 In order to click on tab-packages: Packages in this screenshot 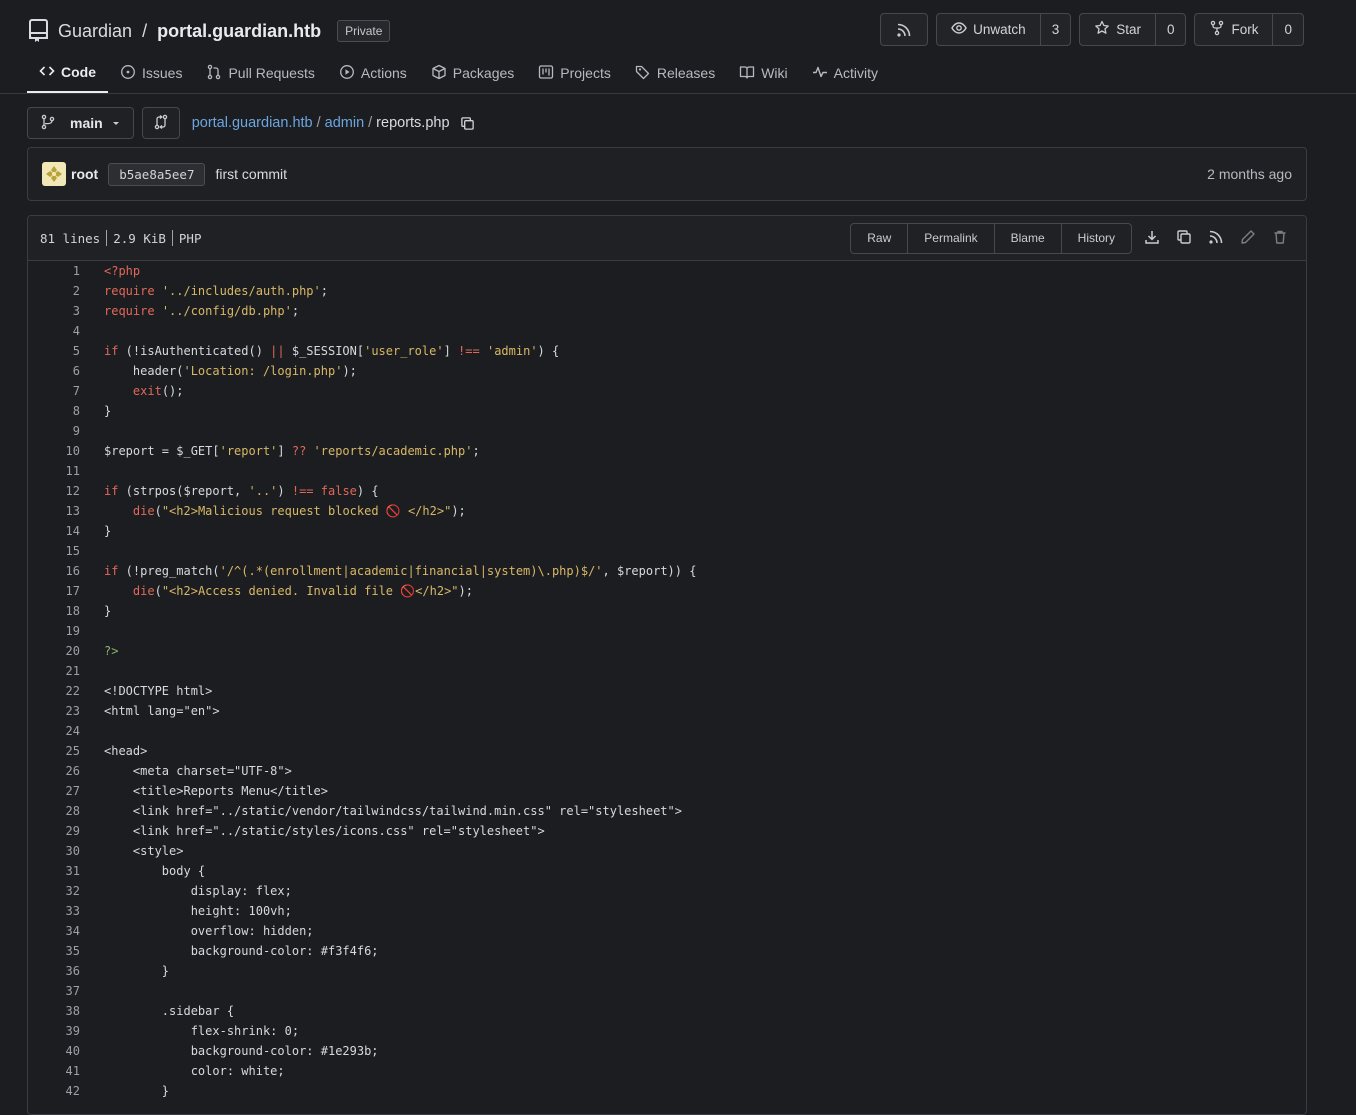, I will do `click(472, 73)`.